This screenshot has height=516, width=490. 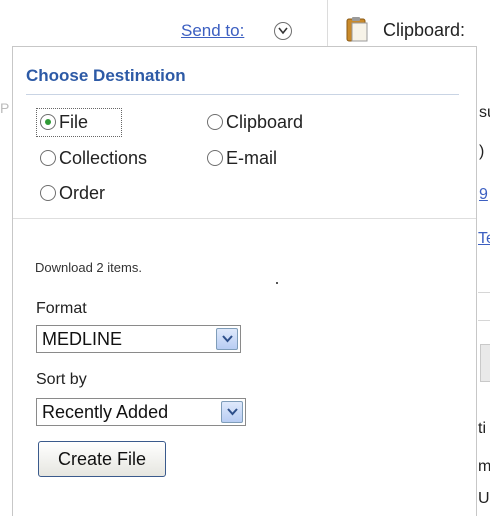 I want to click on background-text-fragment: ti, so click(x=482, y=428).